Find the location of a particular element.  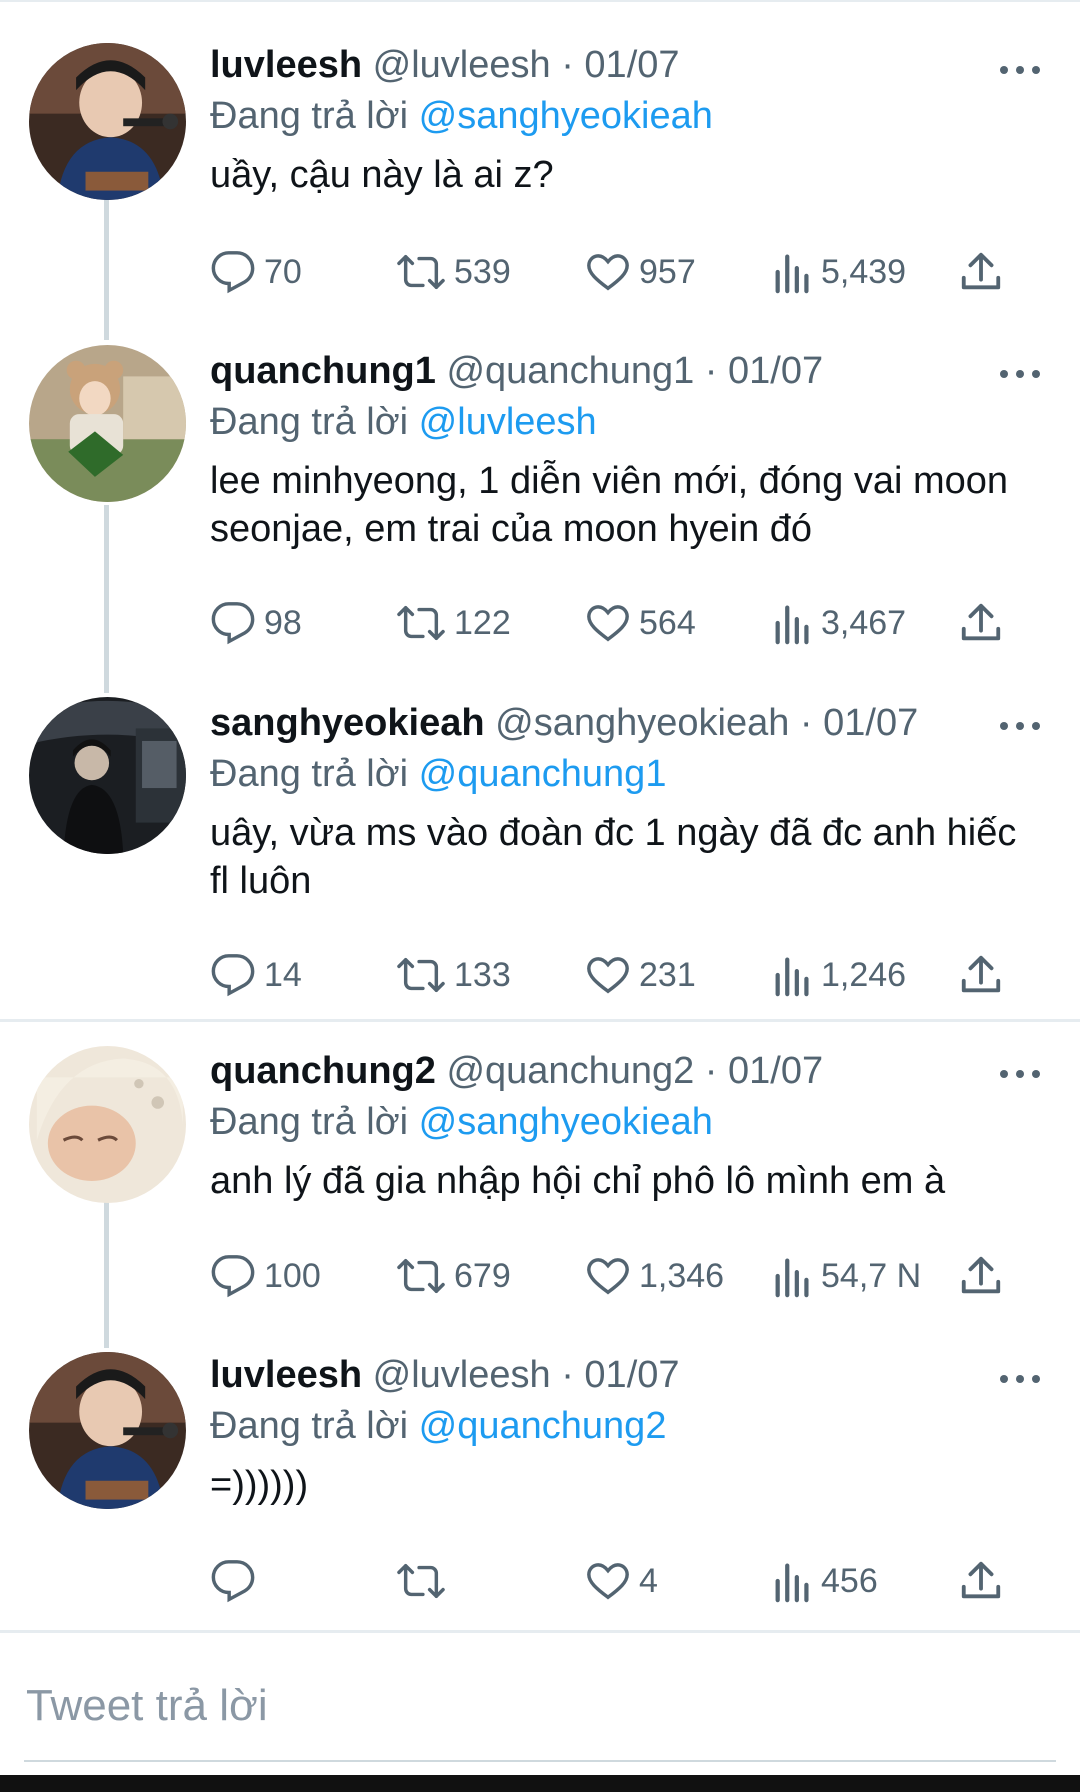

reply-input is located at coordinates (542, 1706).